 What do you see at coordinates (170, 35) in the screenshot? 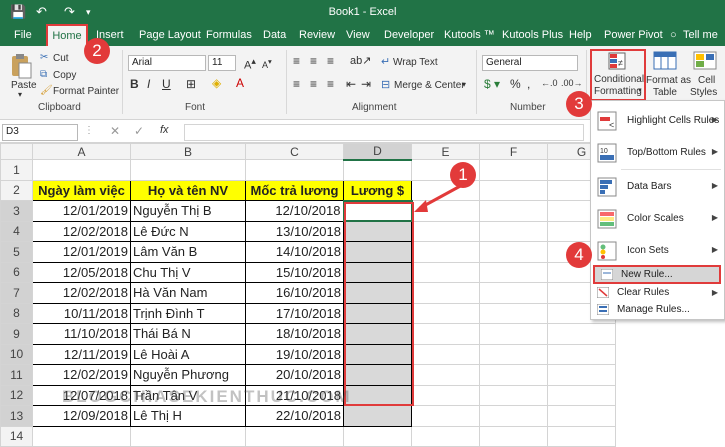
I see `tab-page-layout: Page Layout` at bounding box center [170, 35].